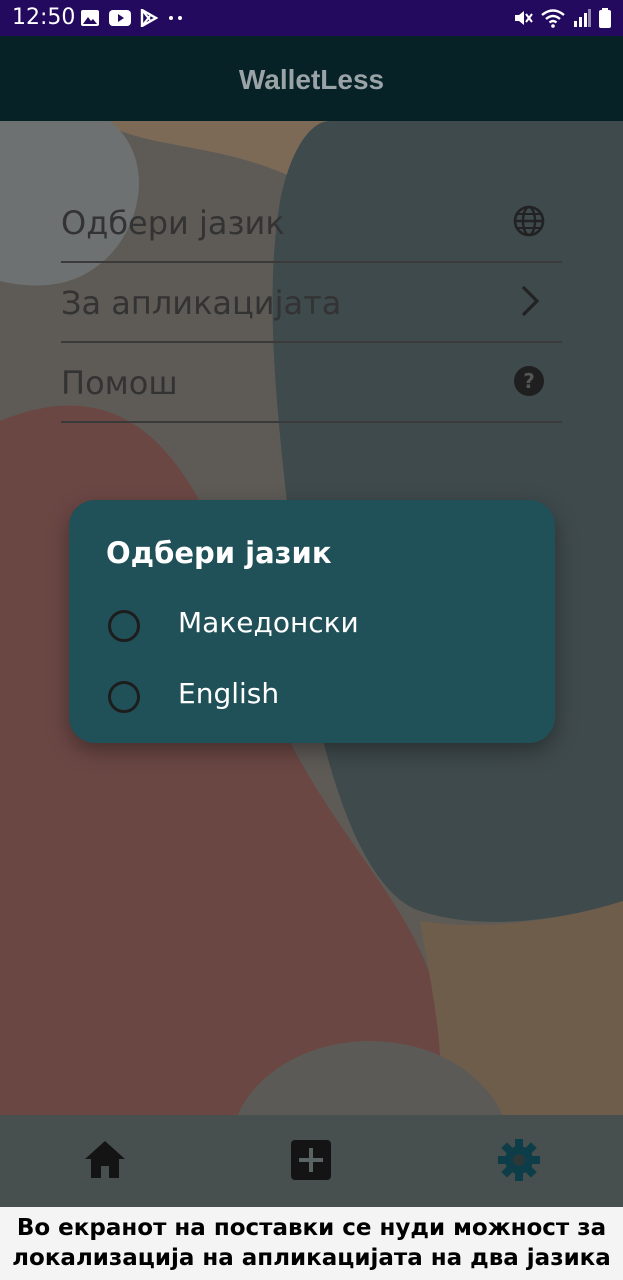 Image resolution: width=623 pixels, height=1280 pixels. I want to click on globe-icon, so click(529, 221).